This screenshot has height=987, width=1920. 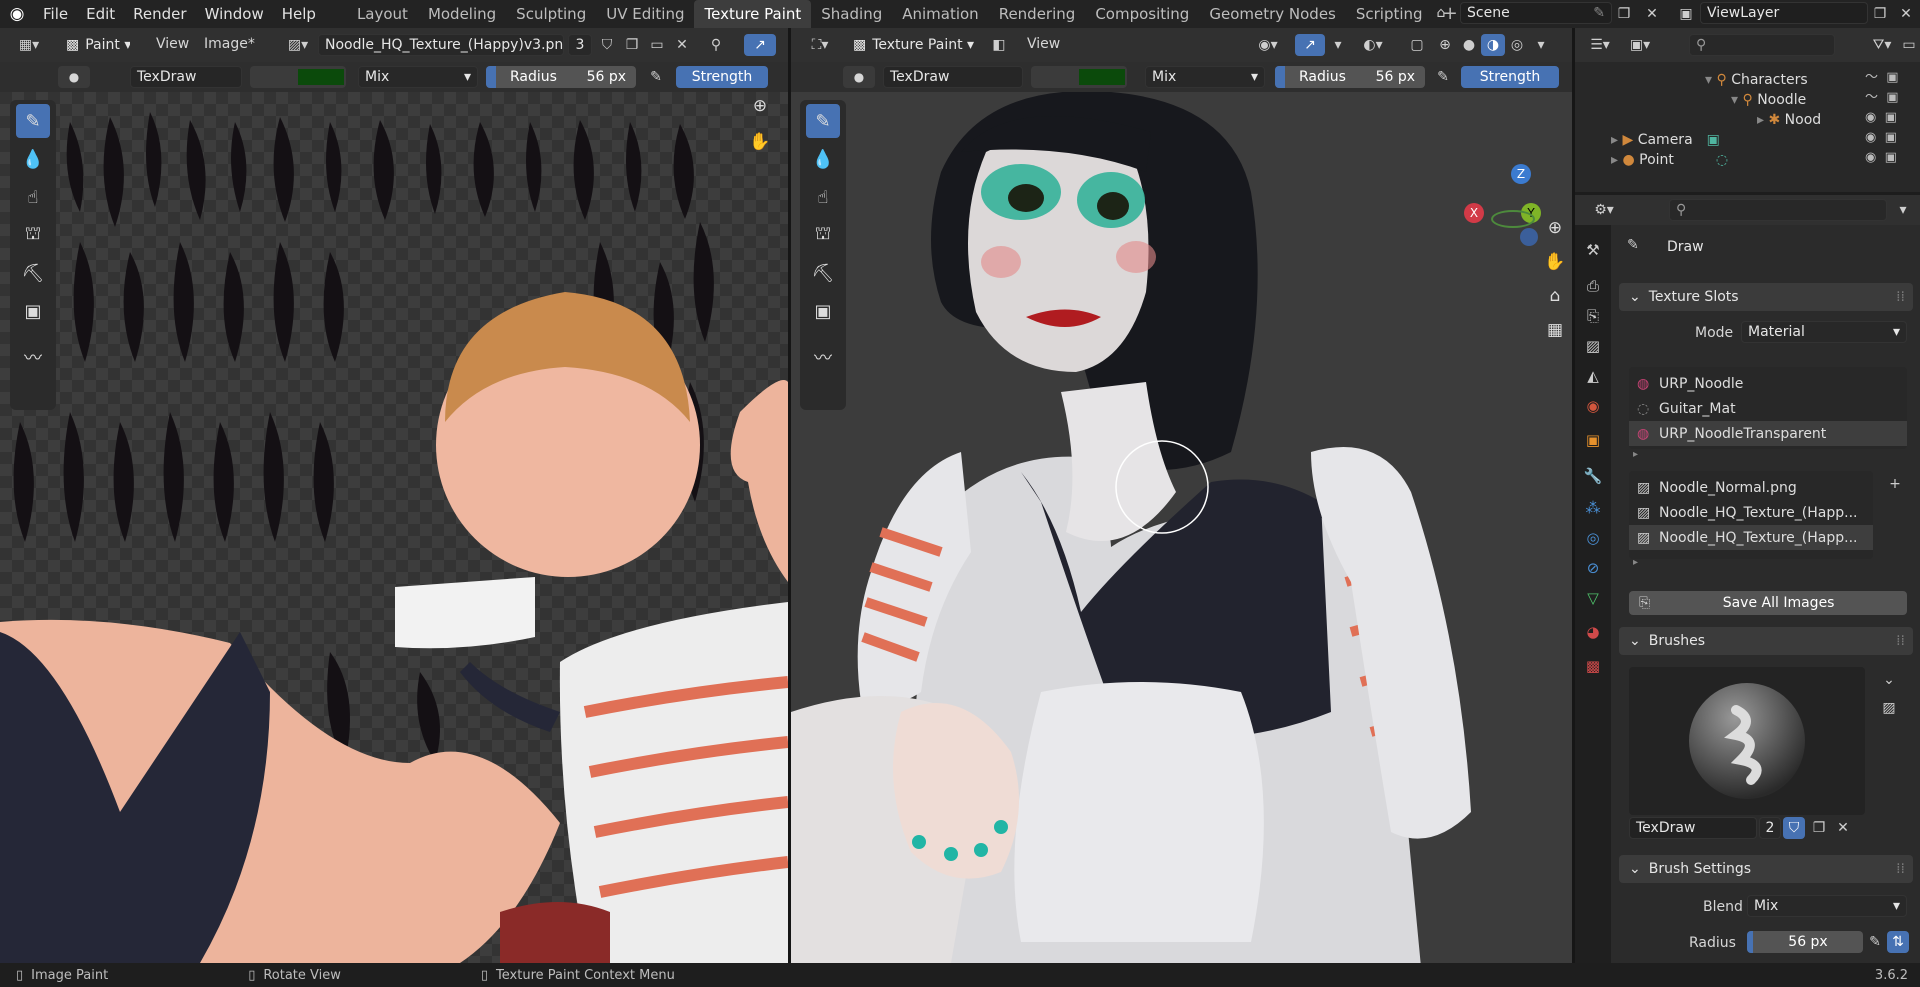 I want to click on properties-search: ⚲, so click(x=1778, y=210).